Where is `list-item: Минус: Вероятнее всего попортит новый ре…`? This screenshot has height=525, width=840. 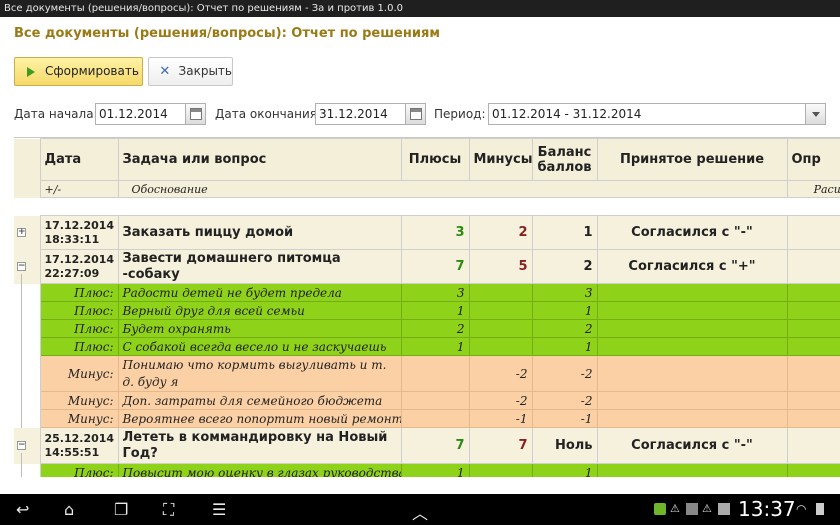
list-item: Минус: Вероятнее всего попортит новый ре… is located at coordinates (427, 418).